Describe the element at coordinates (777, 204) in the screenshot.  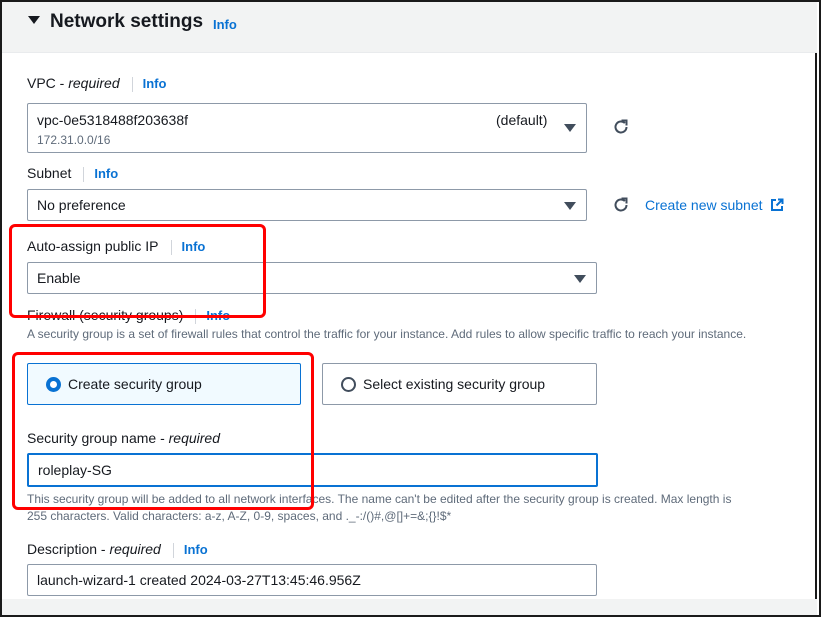
I see `external-link-icon` at that location.